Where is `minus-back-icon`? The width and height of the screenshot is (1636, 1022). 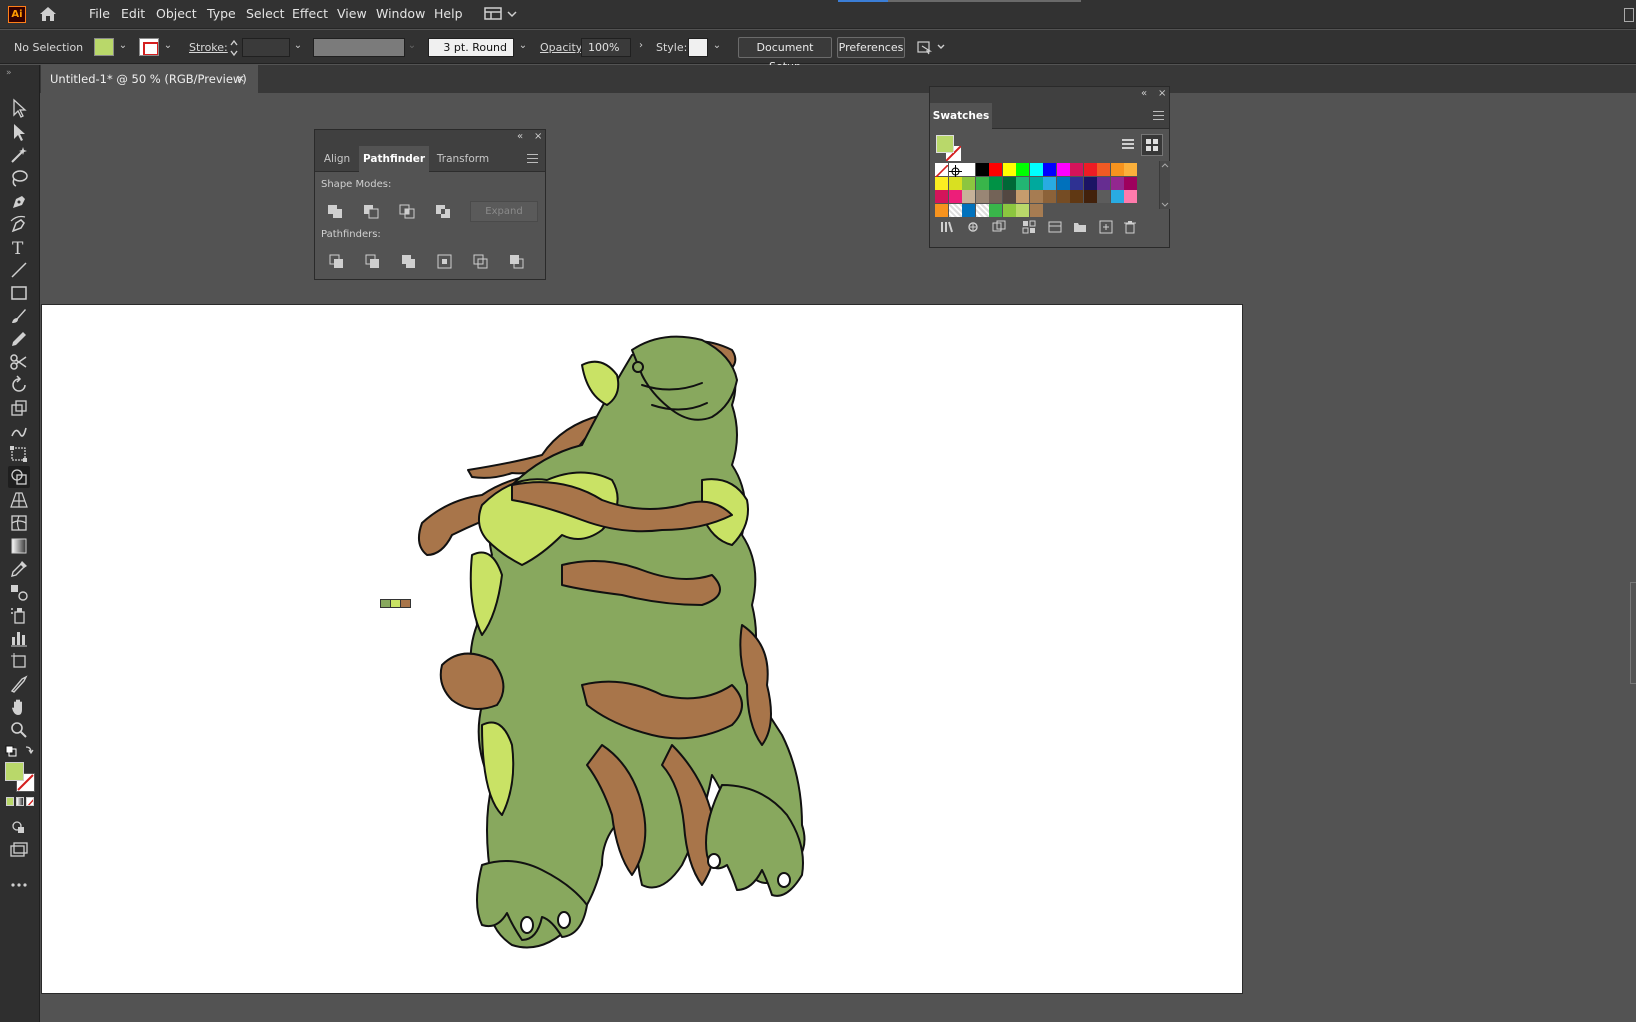 minus-back-icon is located at coordinates (517, 261).